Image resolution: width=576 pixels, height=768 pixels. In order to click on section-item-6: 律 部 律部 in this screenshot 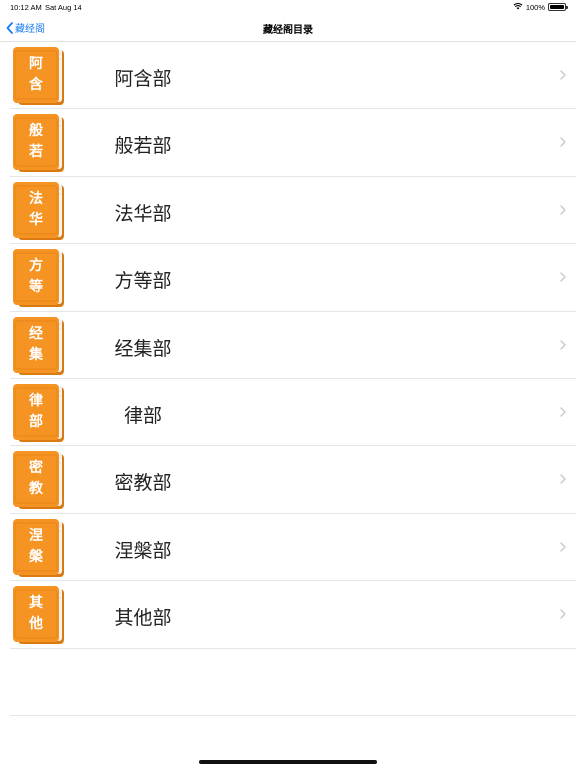, I will do `click(288, 413)`.